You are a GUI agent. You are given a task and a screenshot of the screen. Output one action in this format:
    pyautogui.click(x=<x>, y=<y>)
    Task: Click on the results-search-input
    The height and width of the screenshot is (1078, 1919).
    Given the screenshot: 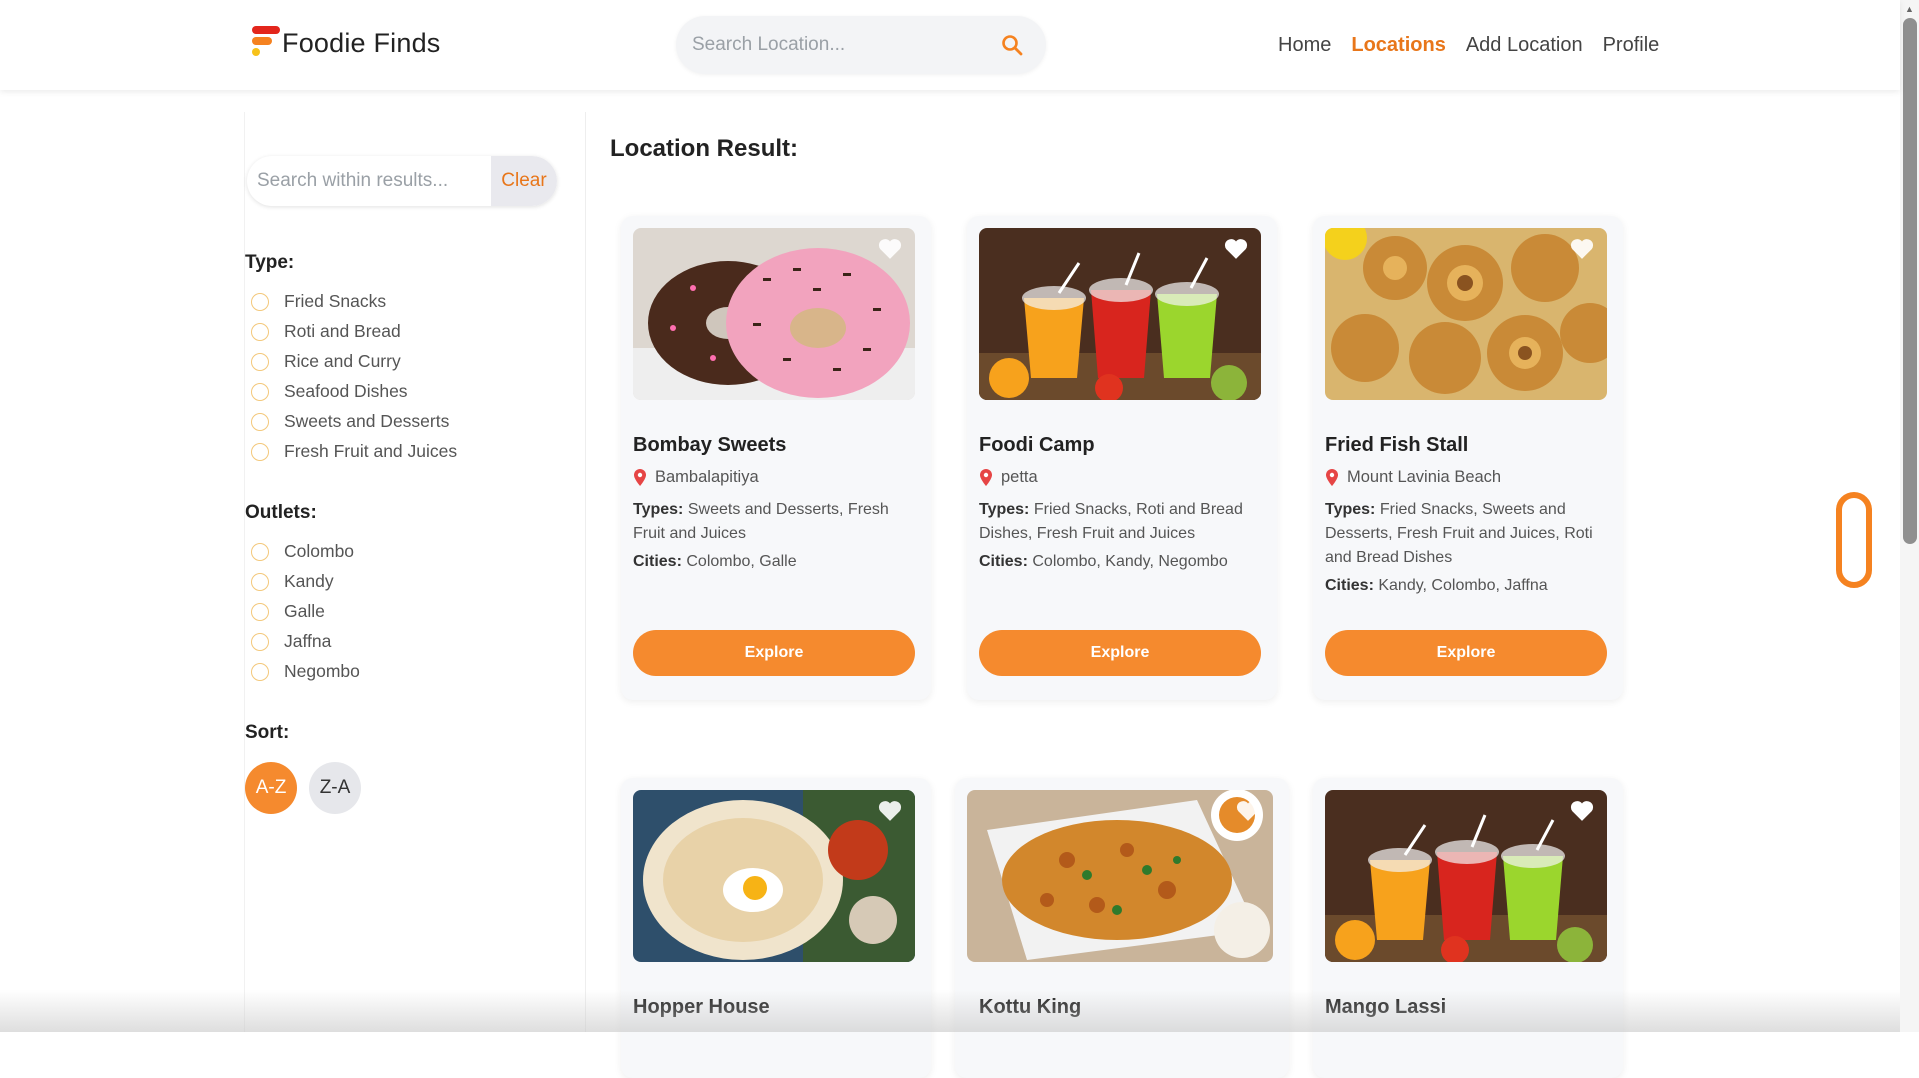 What is the action you would take?
    pyautogui.click(x=377, y=181)
    